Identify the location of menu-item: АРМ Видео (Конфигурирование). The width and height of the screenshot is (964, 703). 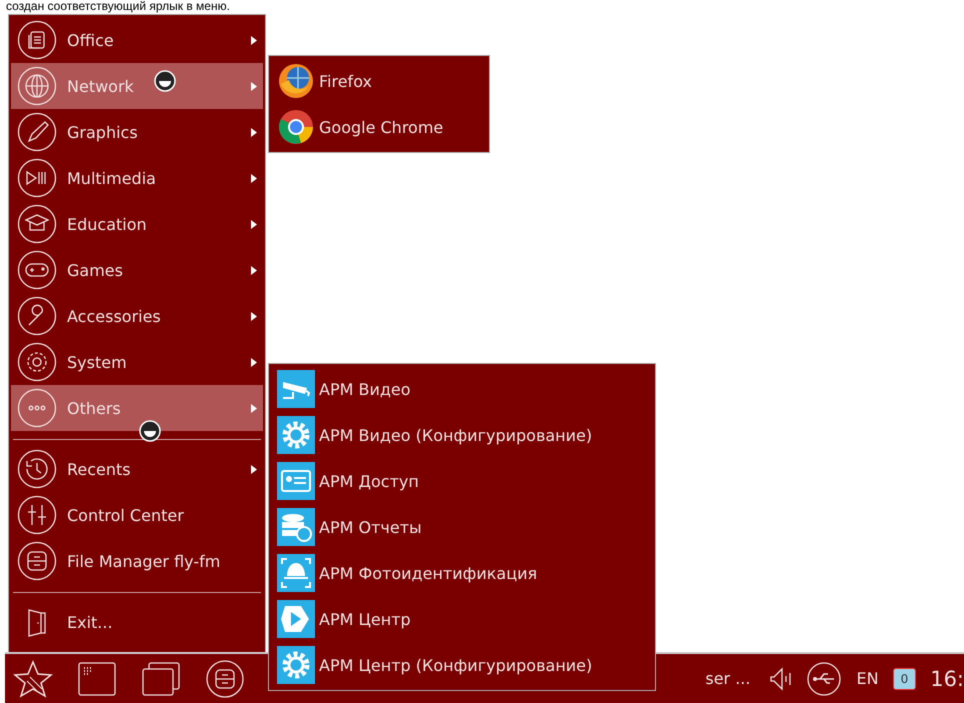
(462, 435).